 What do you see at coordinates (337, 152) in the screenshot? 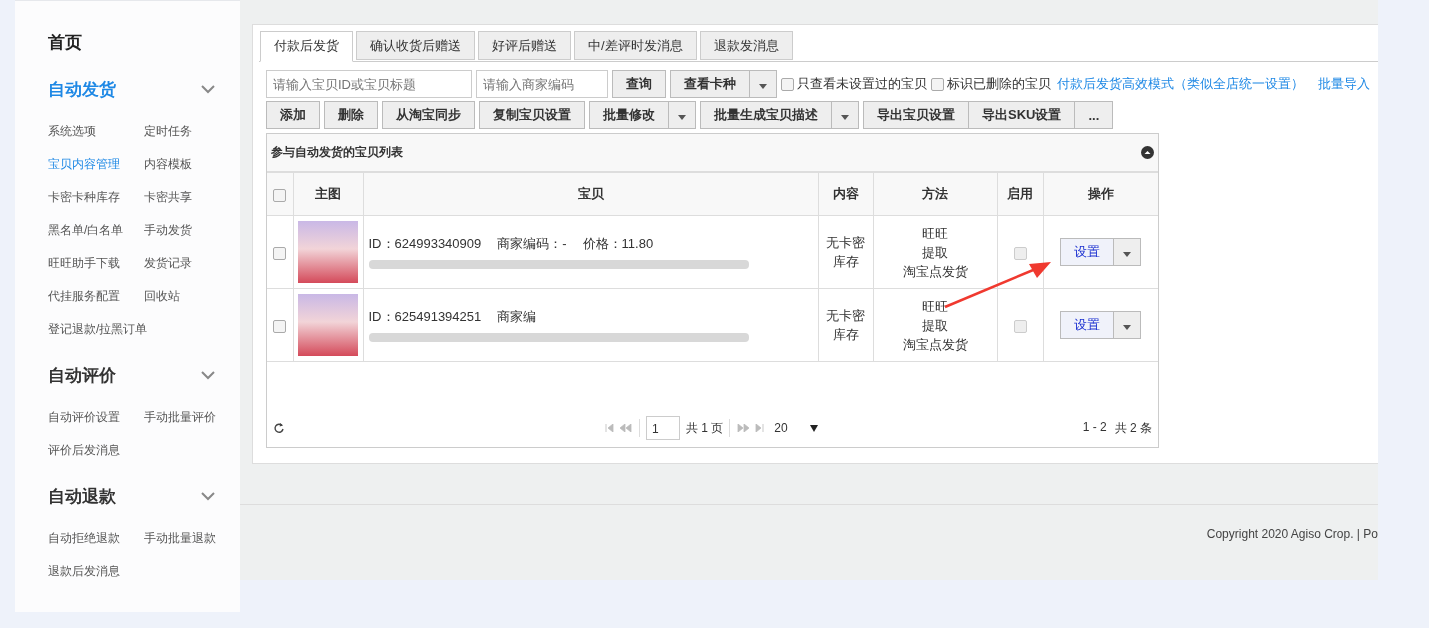
I see `grid-title: 参与自动发货的宝贝列表` at bounding box center [337, 152].